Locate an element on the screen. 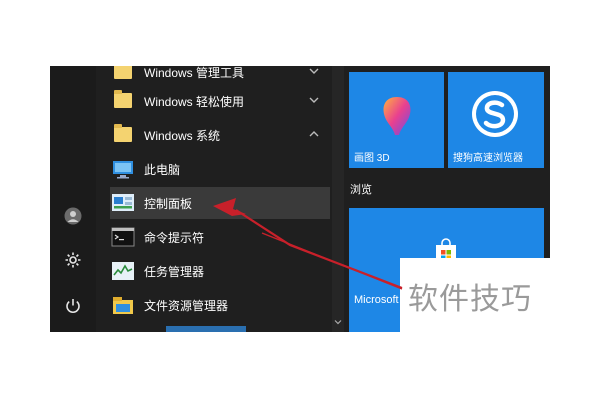  annotation-layer is located at coordinates (308, 244).